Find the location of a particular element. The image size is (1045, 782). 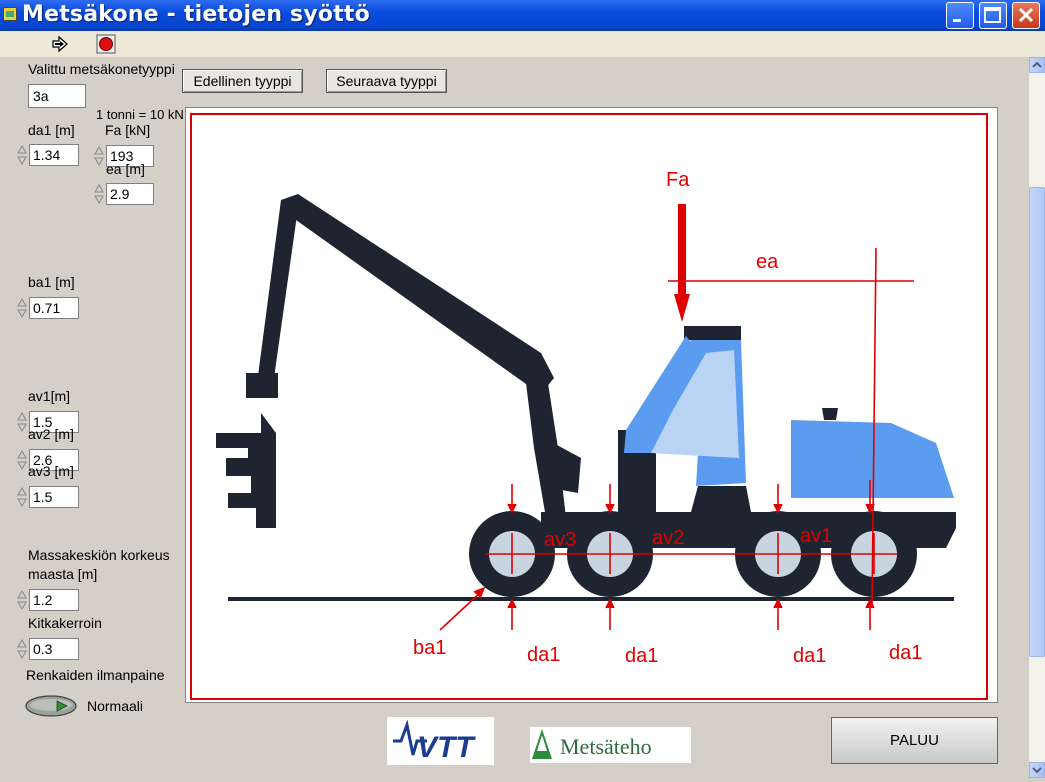

vertical-scrollbar is located at coordinates (1037, 417).